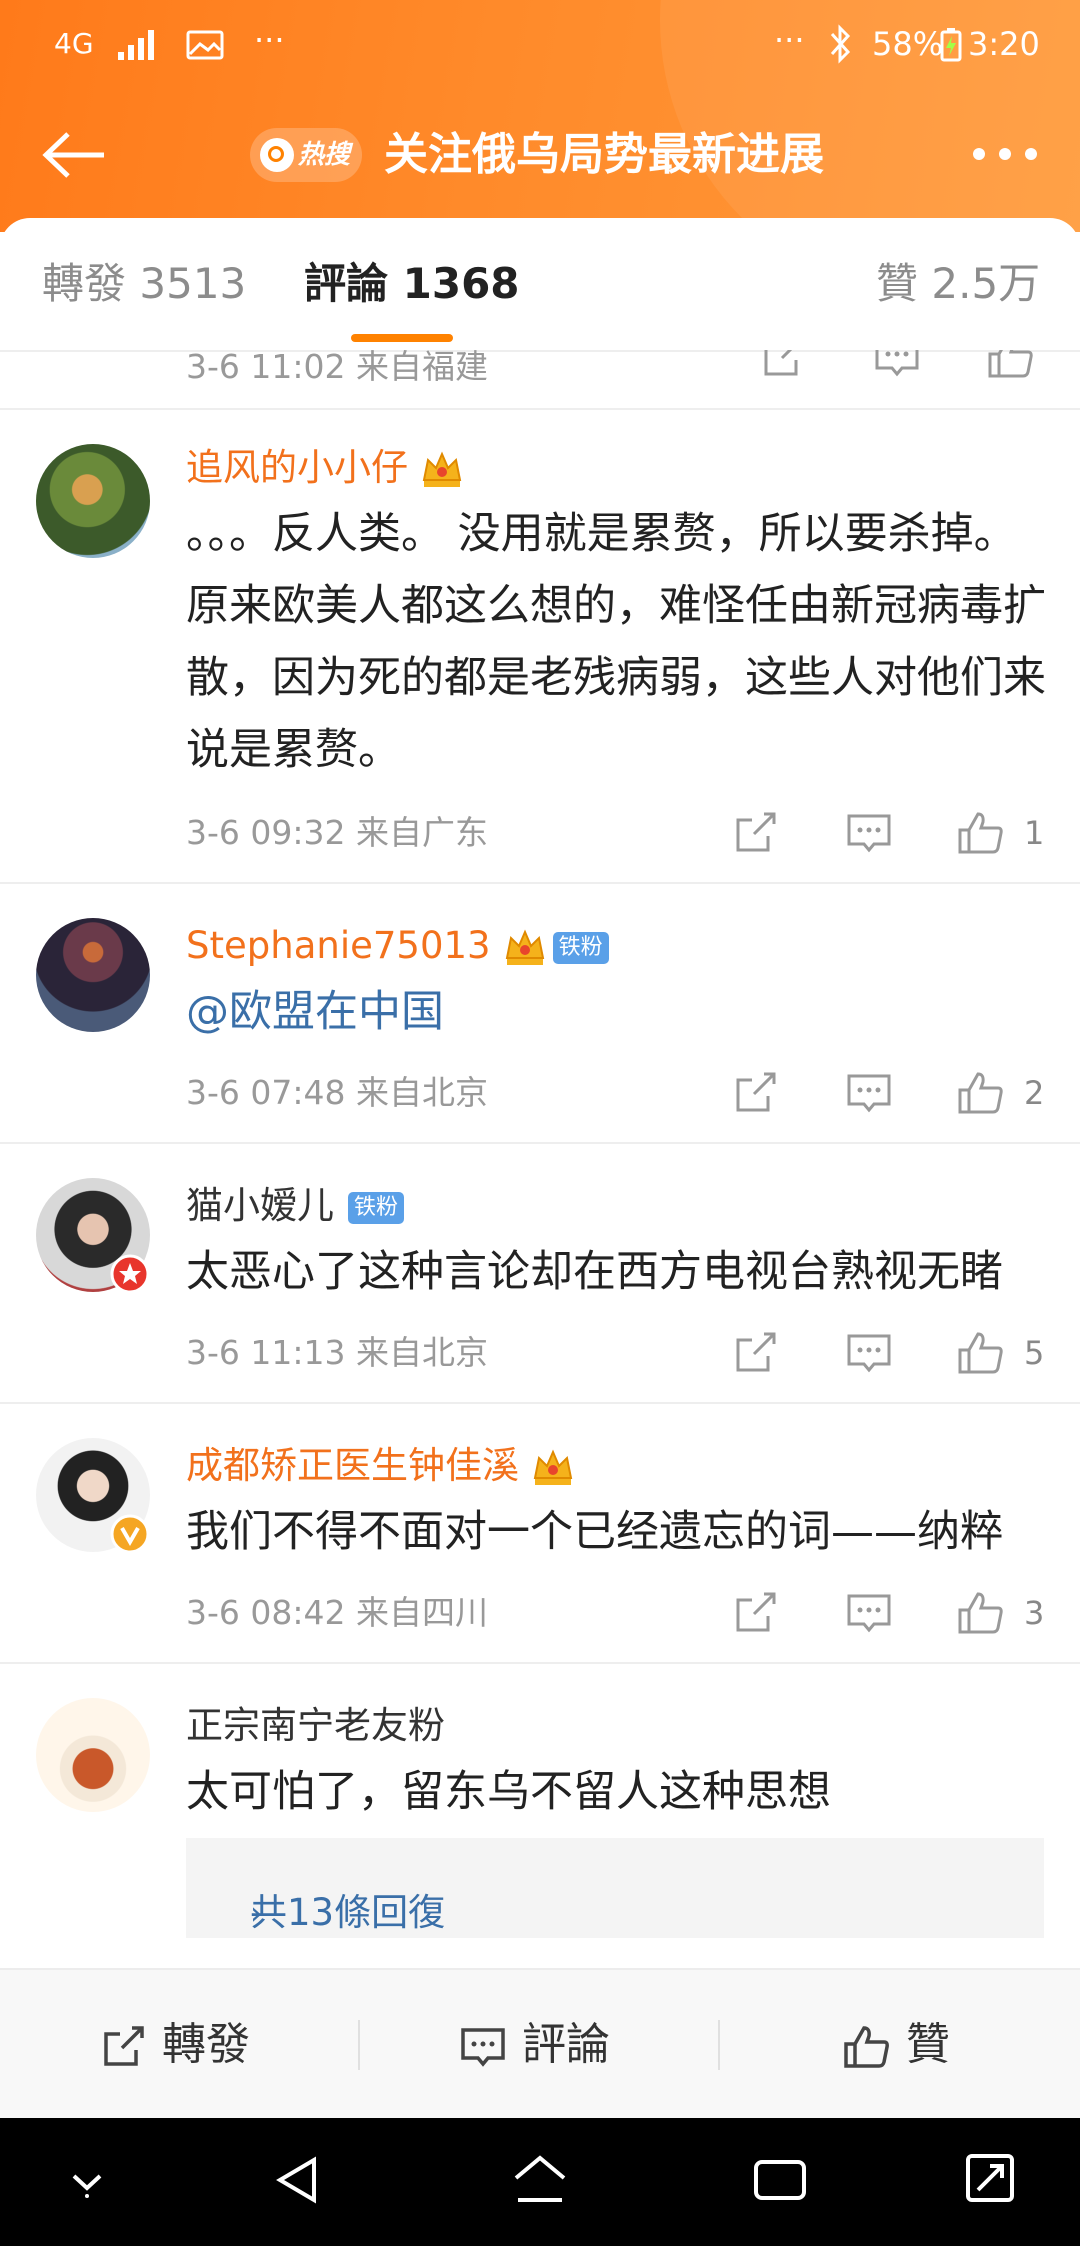 This screenshot has height=2246, width=1080. What do you see at coordinates (896, 2045) in the screenshot?
I see `like-button: 贊` at bounding box center [896, 2045].